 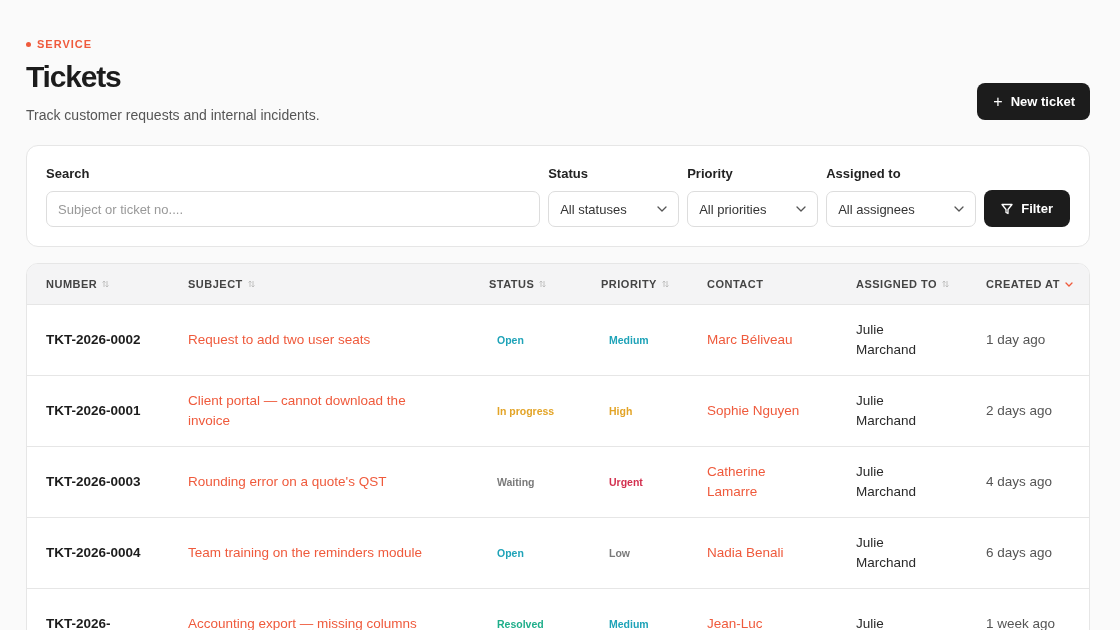 What do you see at coordinates (516, 482) in the screenshot?
I see `status-label: Waiting` at bounding box center [516, 482].